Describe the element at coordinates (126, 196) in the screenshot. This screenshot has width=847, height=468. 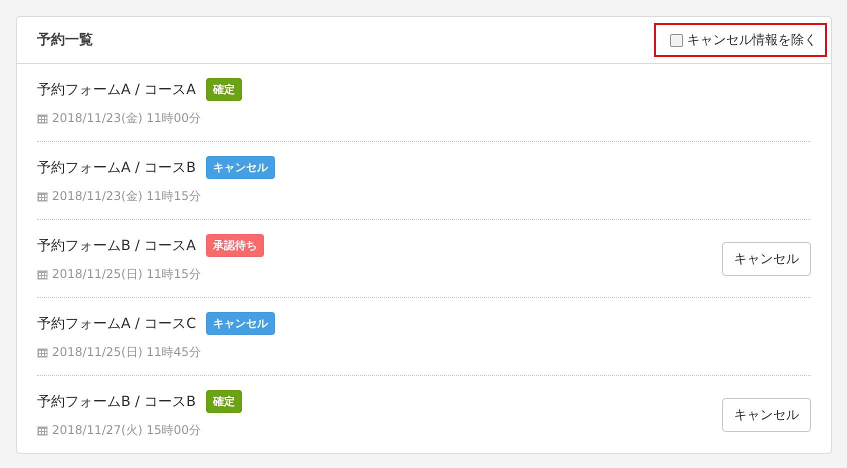
I see `reservation-date: 2018/11/23(金) 11時15分` at that location.